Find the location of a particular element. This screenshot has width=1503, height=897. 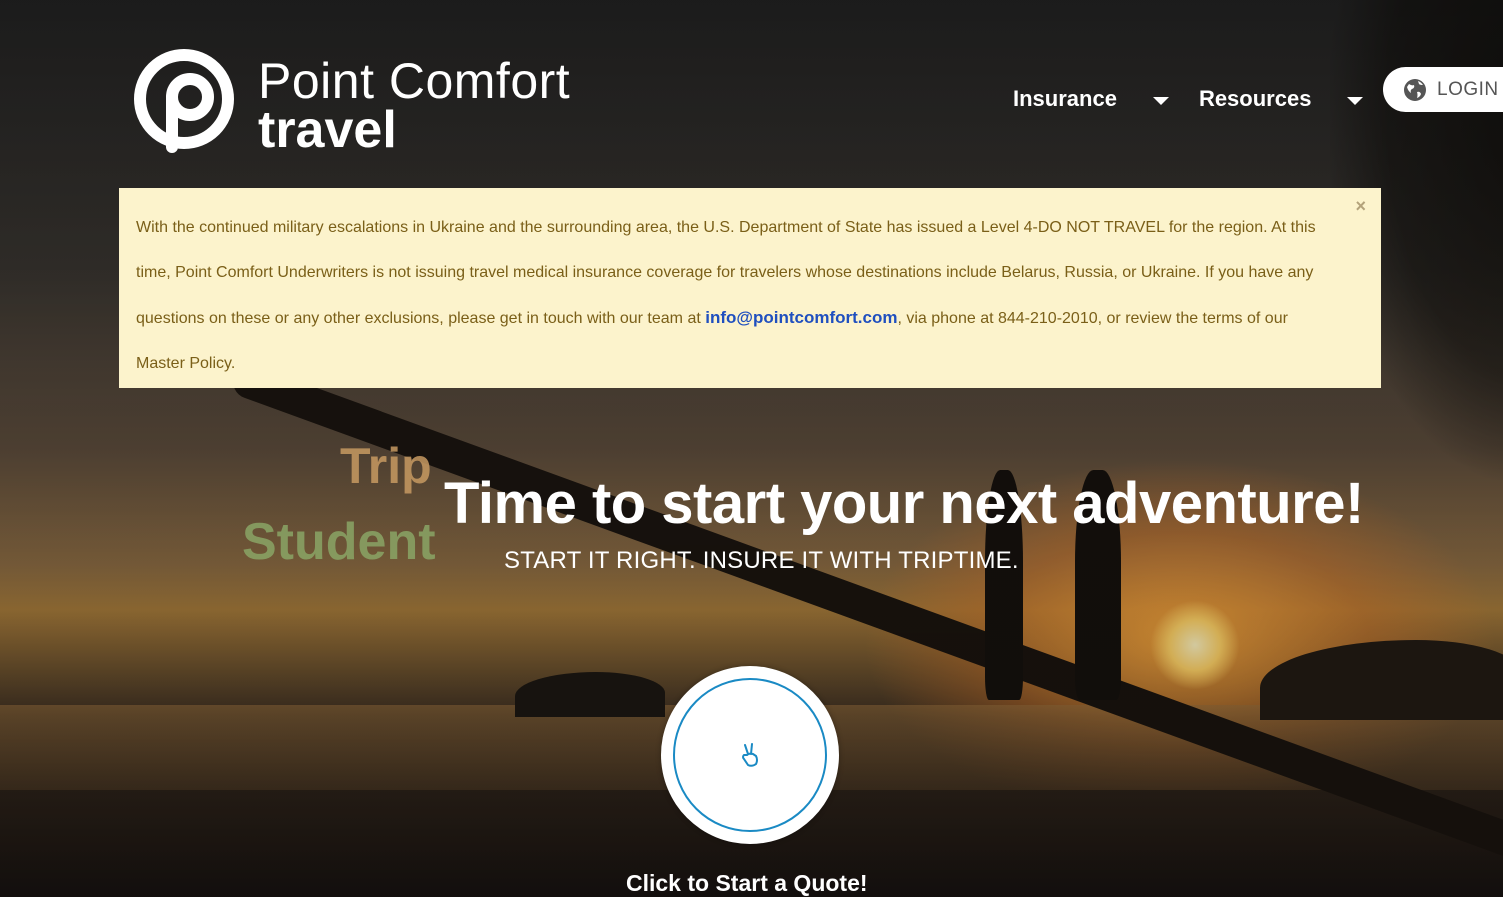

start-quote-label: Click to Start a Quote! is located at coordinates (747, 883).